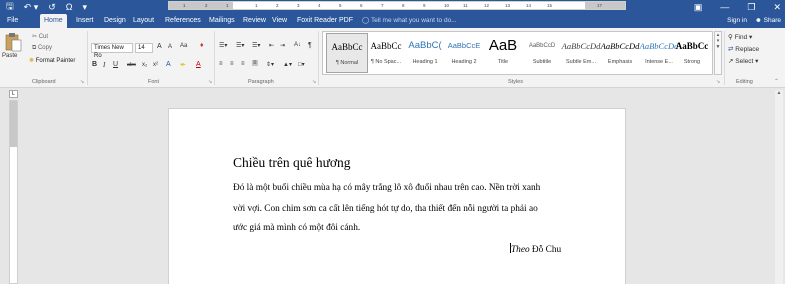 This screenshot has width=785, height=284. Describe the element at coordinates (314, 82) in the screenshot. I see `paragraph-launcher-icon: ↘` at that location.